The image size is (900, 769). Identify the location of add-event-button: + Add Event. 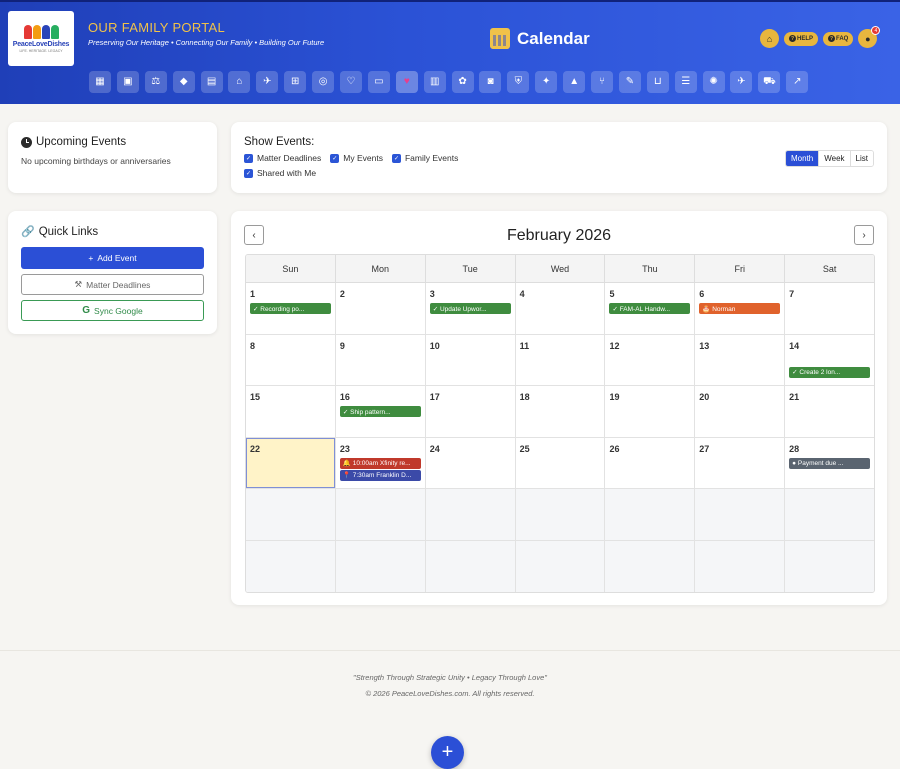
(112, 258).